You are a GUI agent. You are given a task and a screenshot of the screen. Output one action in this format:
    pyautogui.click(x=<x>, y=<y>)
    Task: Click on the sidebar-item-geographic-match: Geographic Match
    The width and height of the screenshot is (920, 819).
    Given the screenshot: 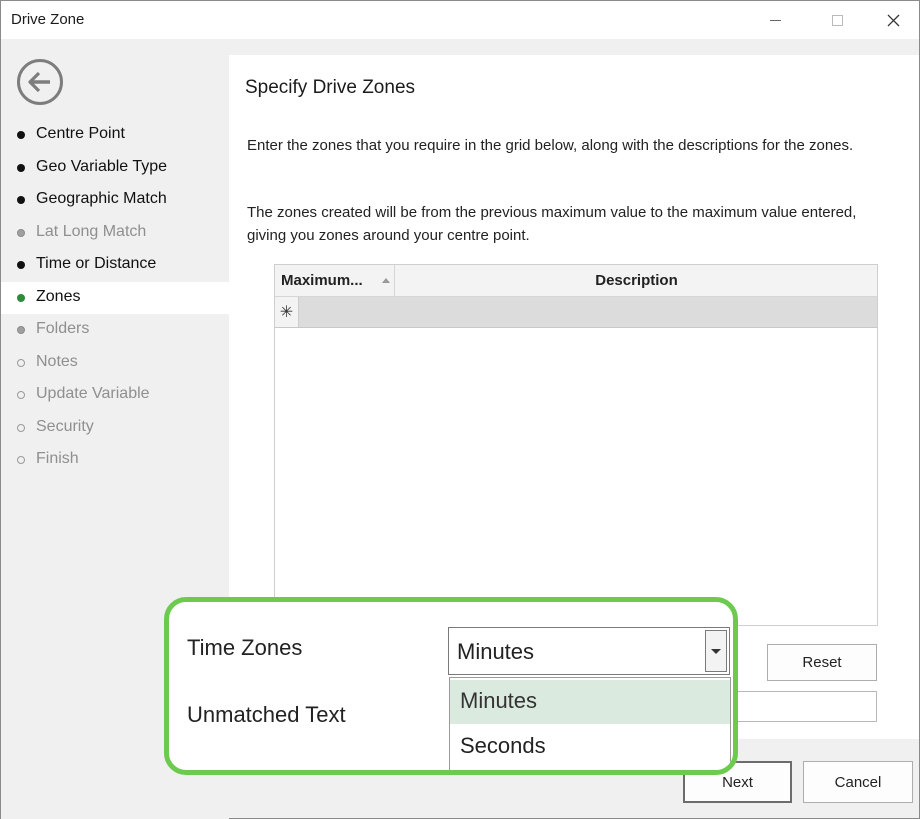 What is the action you would take?
    pyautogui.click(x=115, y=200)
    